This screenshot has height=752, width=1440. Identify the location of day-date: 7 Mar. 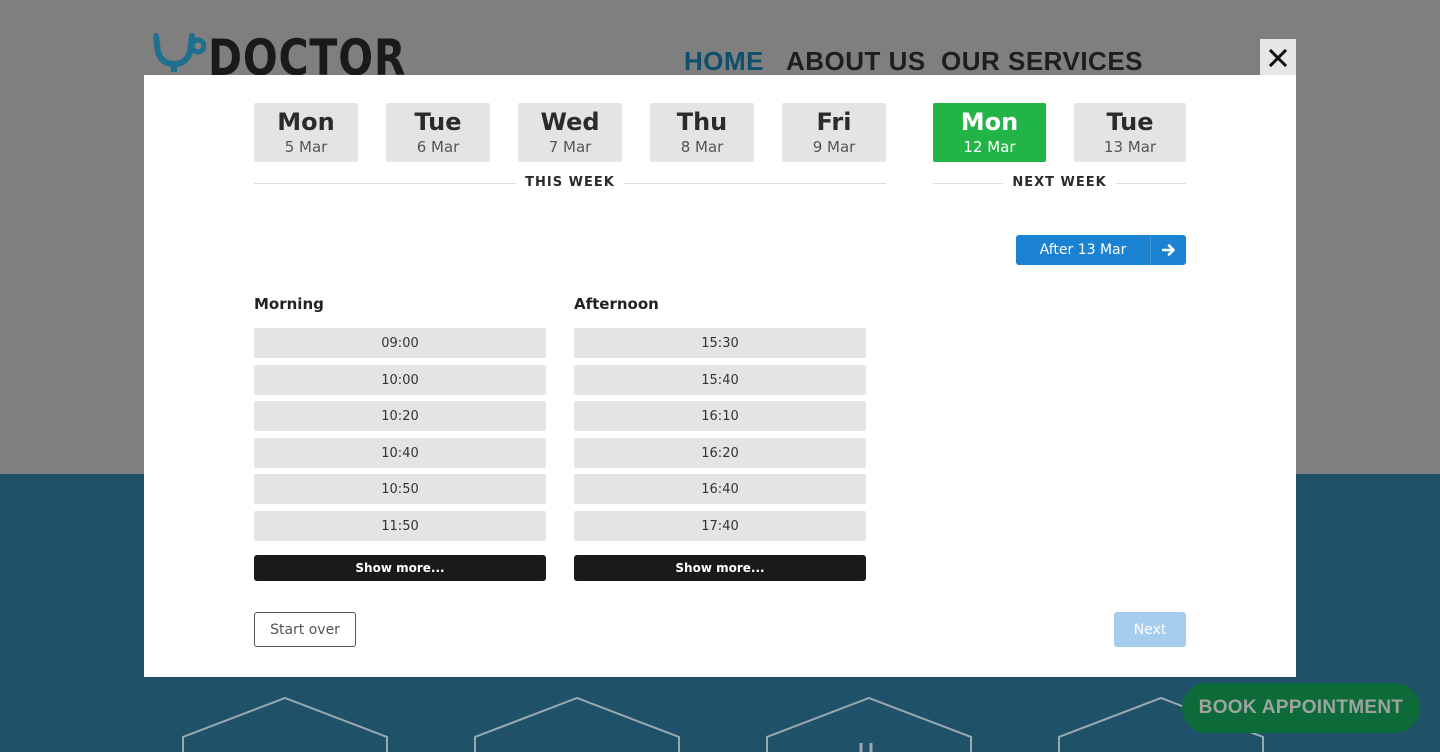
(570, 147).